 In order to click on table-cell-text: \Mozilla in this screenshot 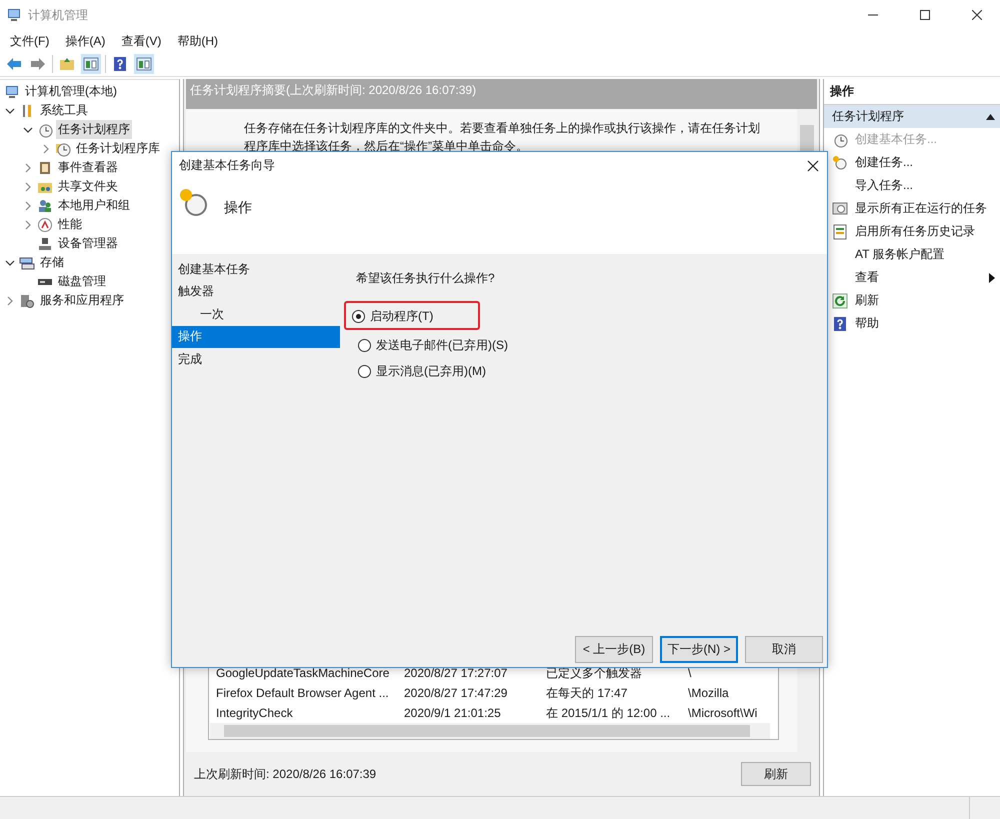, I will do `click(709, 693)`.